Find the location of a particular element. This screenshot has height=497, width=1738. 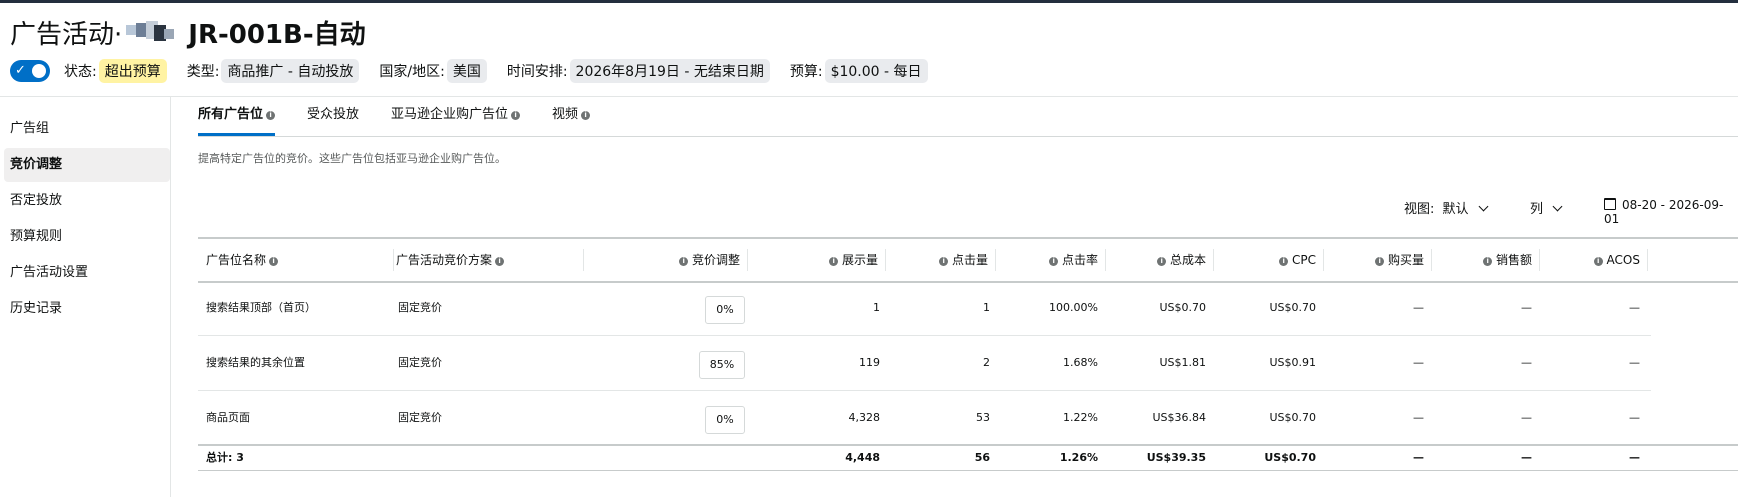

view-dropdown: 视图: 默认 is located at coordinates (1446, 207).